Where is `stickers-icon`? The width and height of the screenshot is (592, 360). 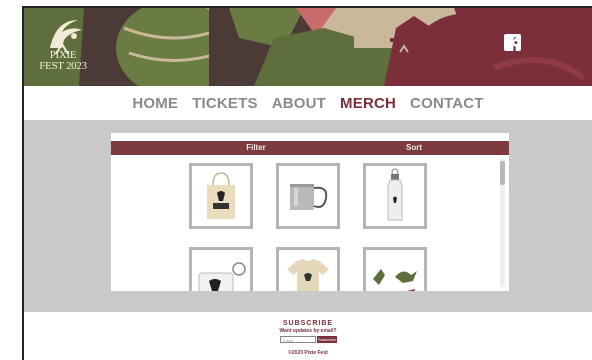 stickers-icon is located at coordinates (395, 280).